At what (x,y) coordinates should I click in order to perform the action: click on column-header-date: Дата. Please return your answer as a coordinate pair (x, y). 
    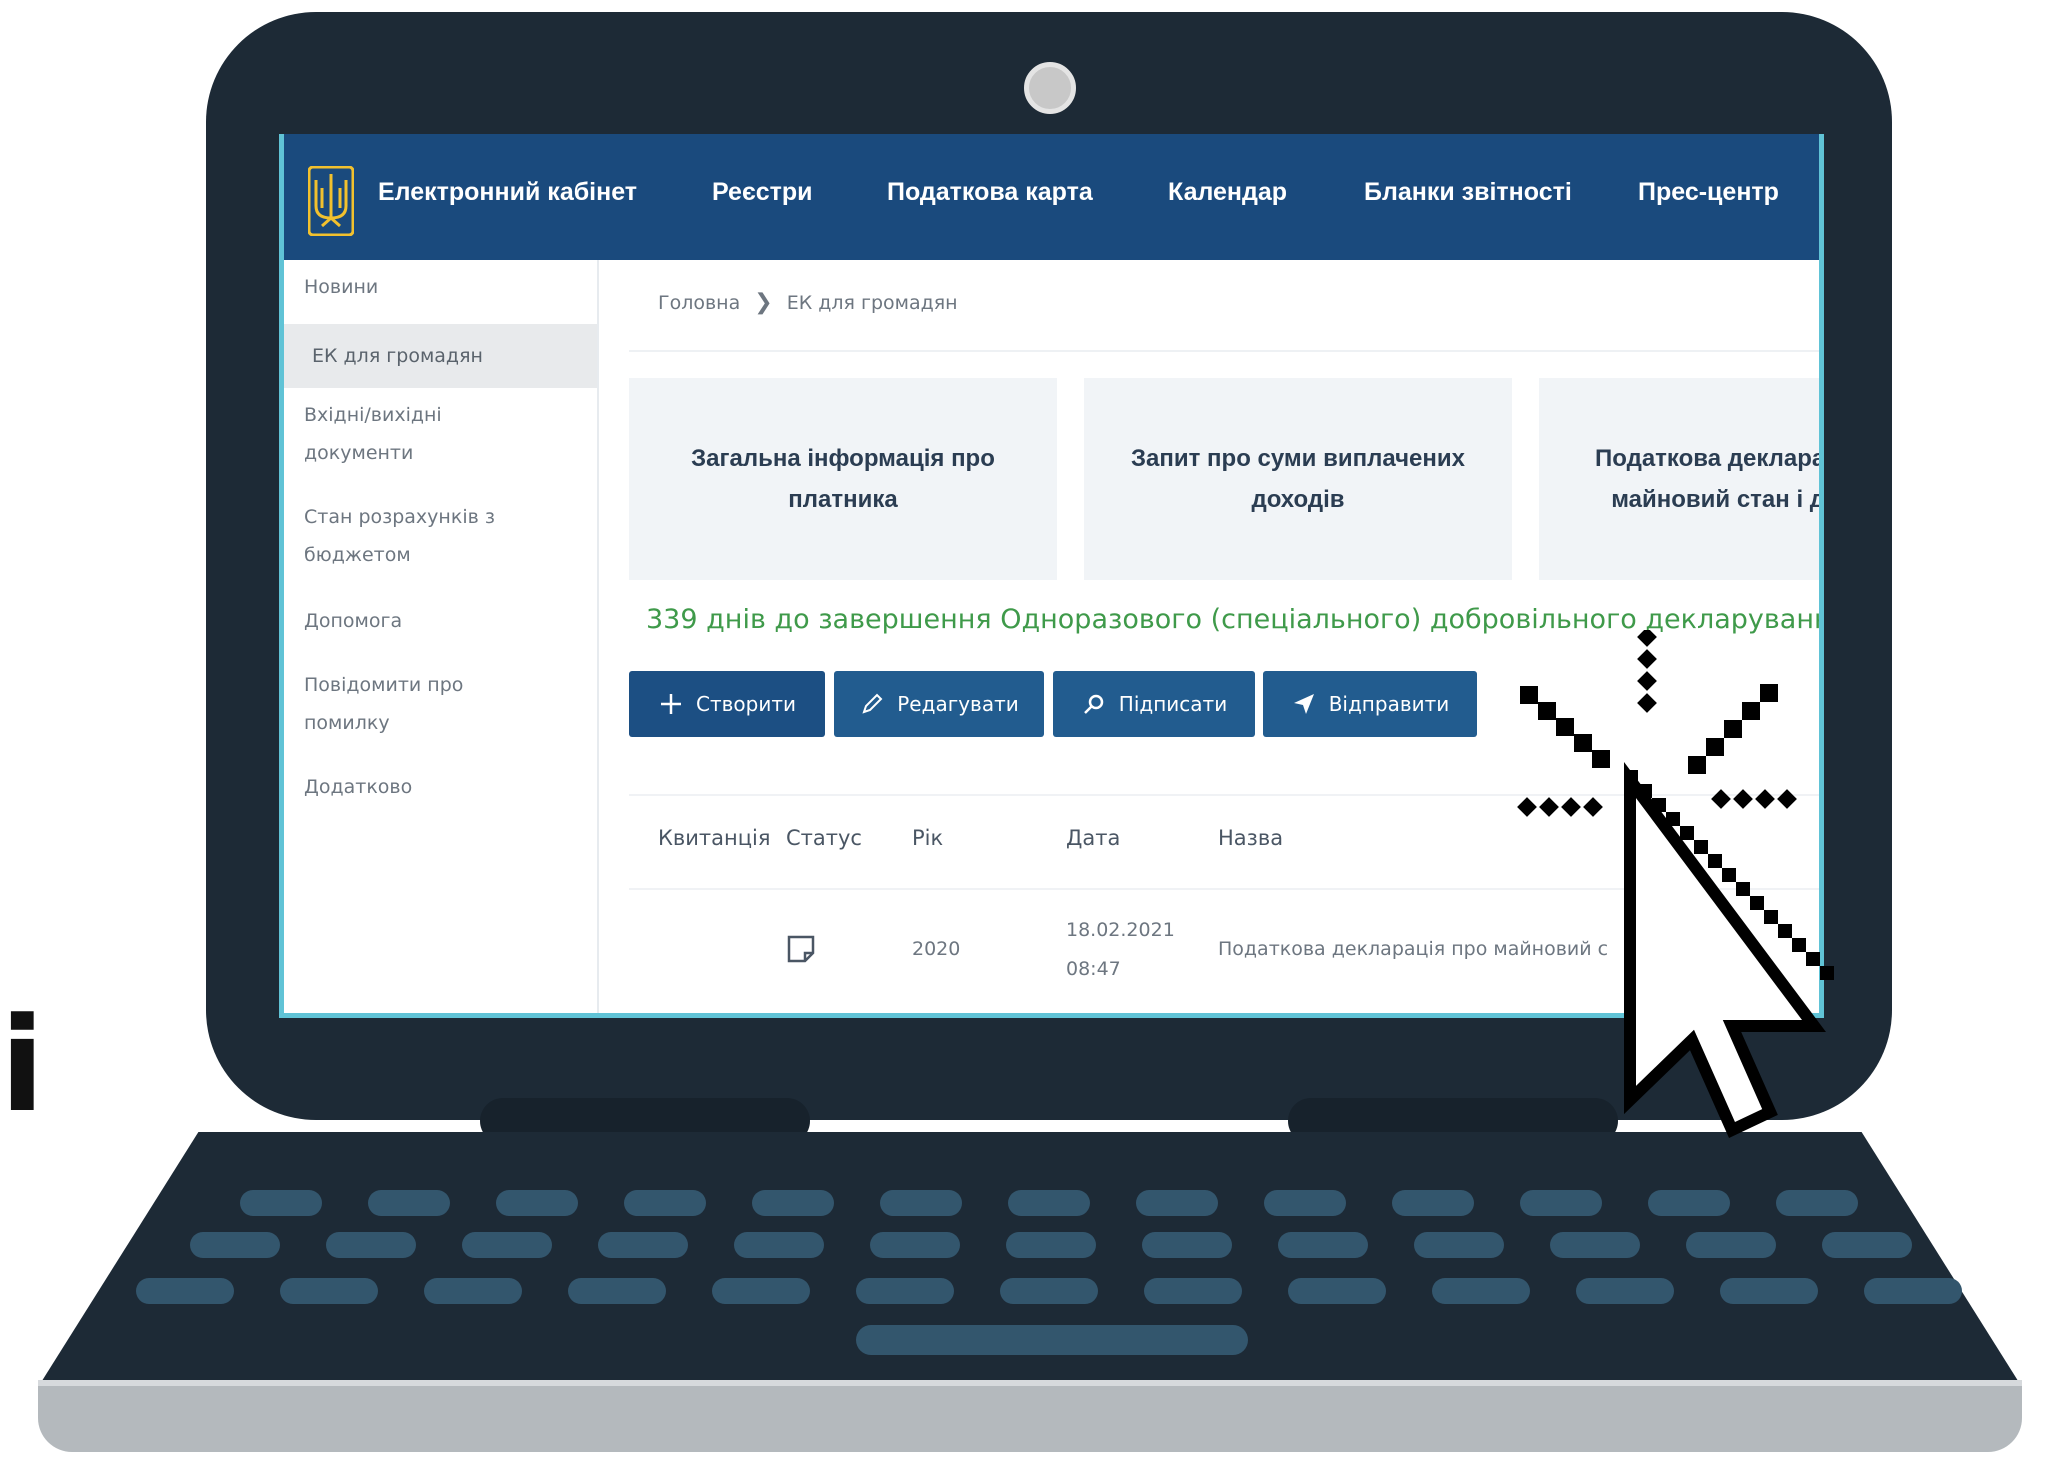
    Looking at the image, I should click on (1093, 838).